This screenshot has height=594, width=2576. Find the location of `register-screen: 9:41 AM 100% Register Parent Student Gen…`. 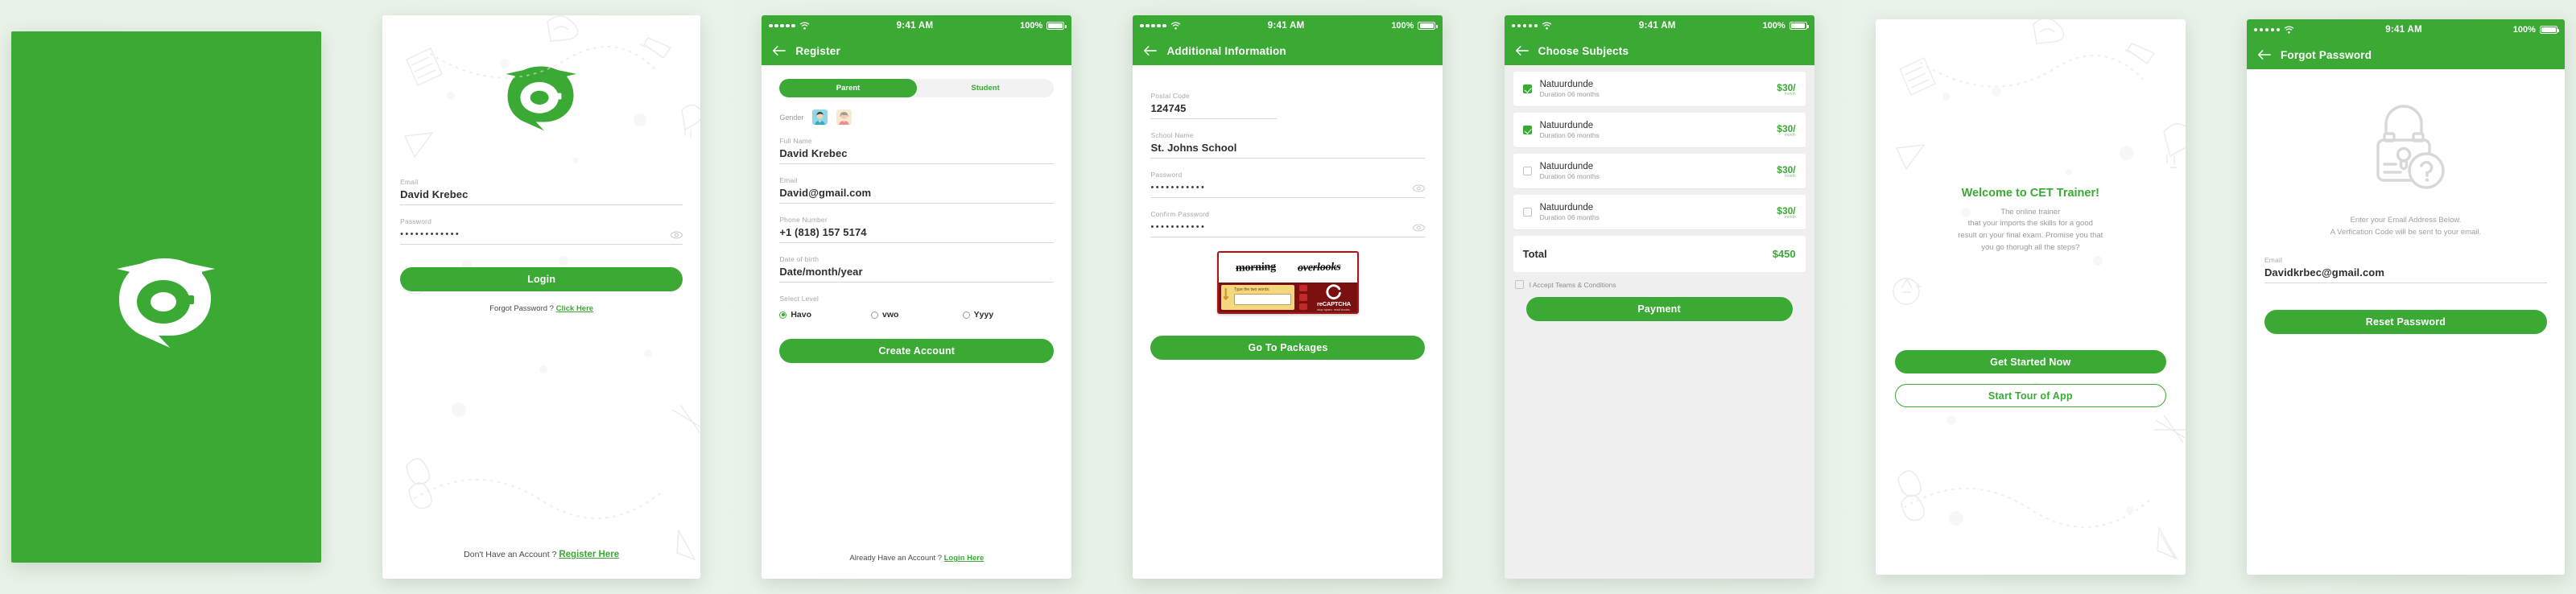

register-screen: 9:41 AM 100% Register Parent Student Gen… is located at coordinates (917, 297).